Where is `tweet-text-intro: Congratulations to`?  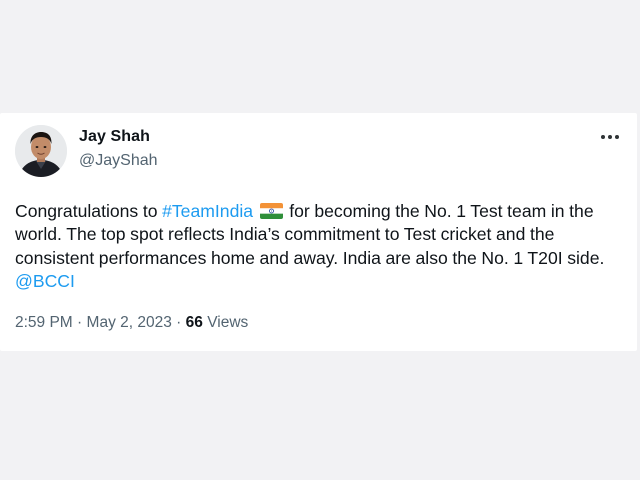 tweet-text-intro: Congratulations to is located at coordinates (89, 211).